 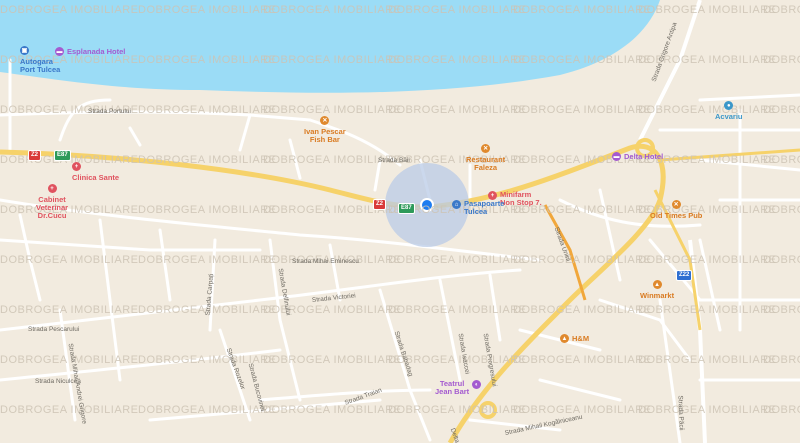 I want to click on poi-pasapoarte: ⌂ Pasapoarte Tulcea, so click(x=478, y=208).